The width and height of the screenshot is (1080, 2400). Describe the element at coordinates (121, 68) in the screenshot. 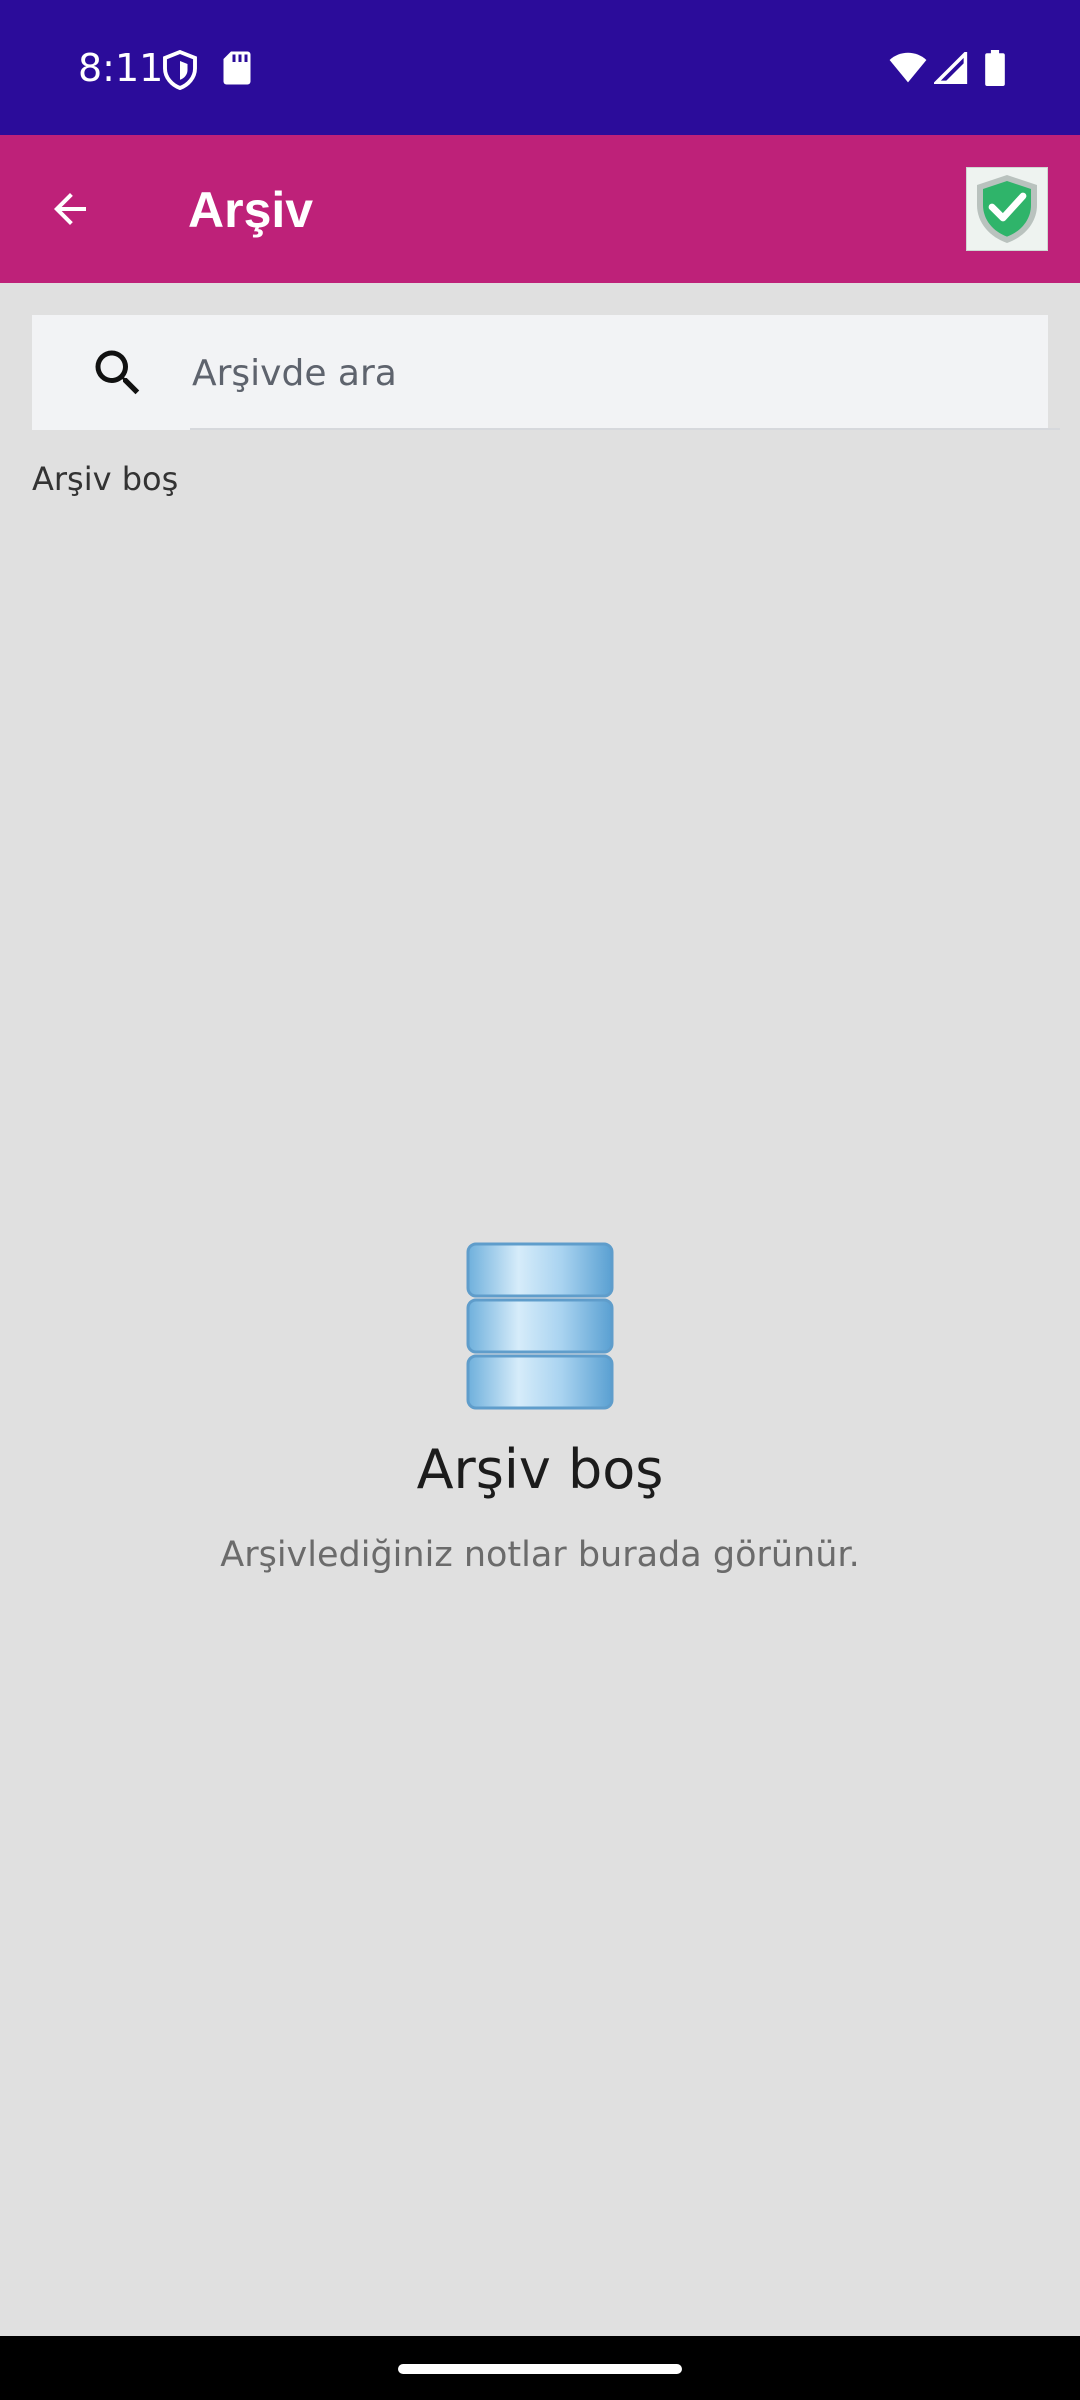

I see `status-time: 8:11` at that location.